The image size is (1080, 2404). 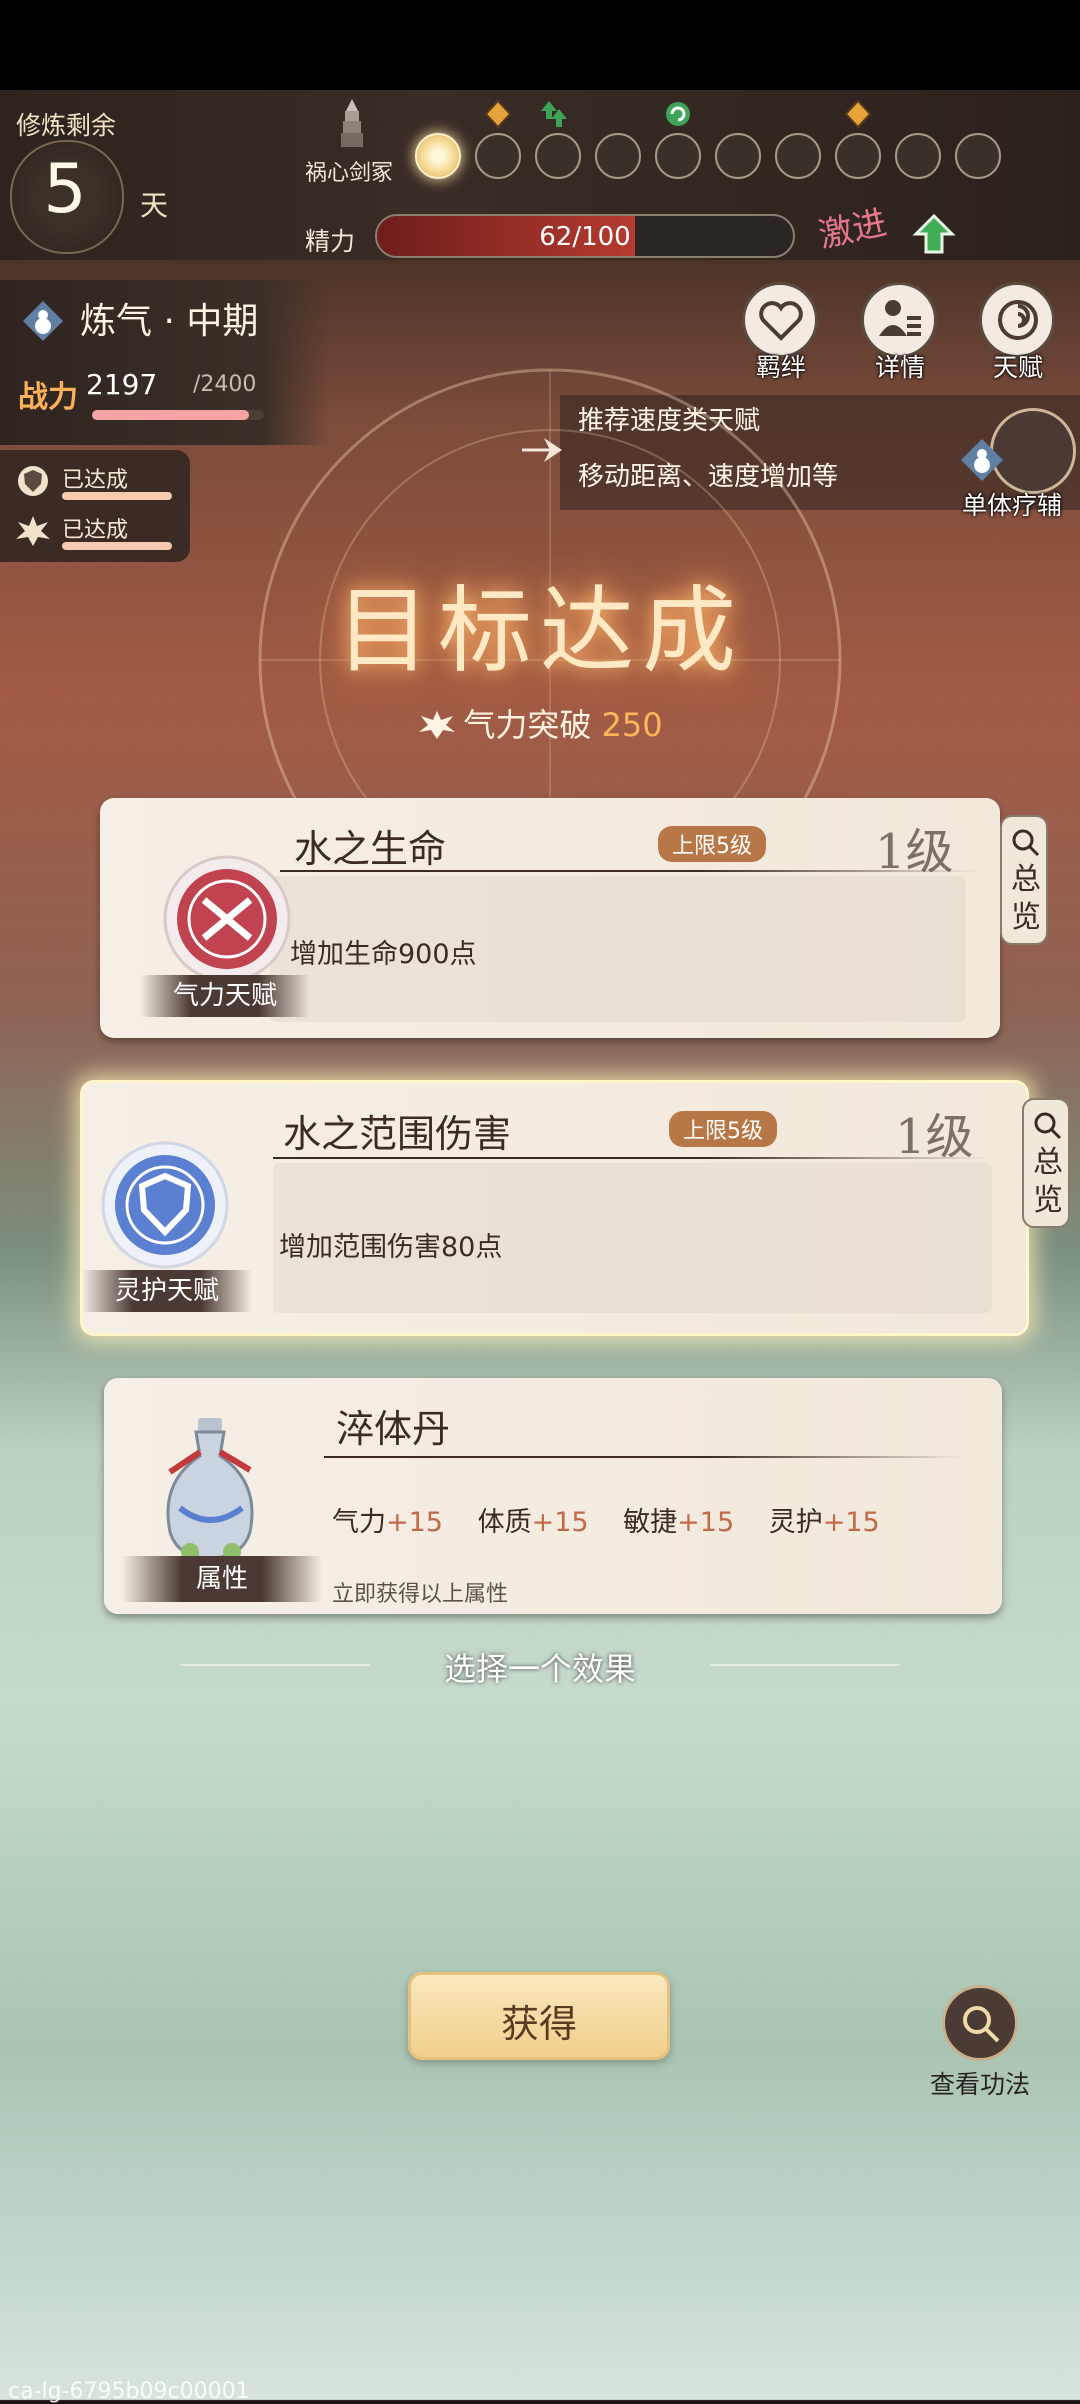 I want to click on achievement-panel: 已达成 已达成, so click(x=95, y=506).